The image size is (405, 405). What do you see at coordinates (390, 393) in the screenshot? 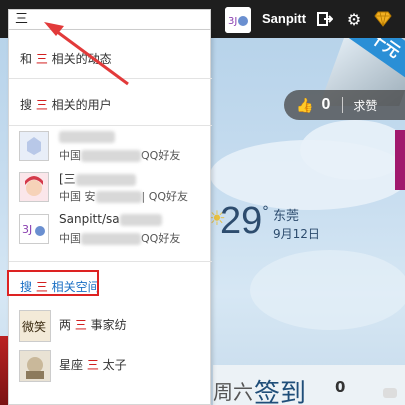
I see `gamepad-icon` at bounding box center [390, 393].